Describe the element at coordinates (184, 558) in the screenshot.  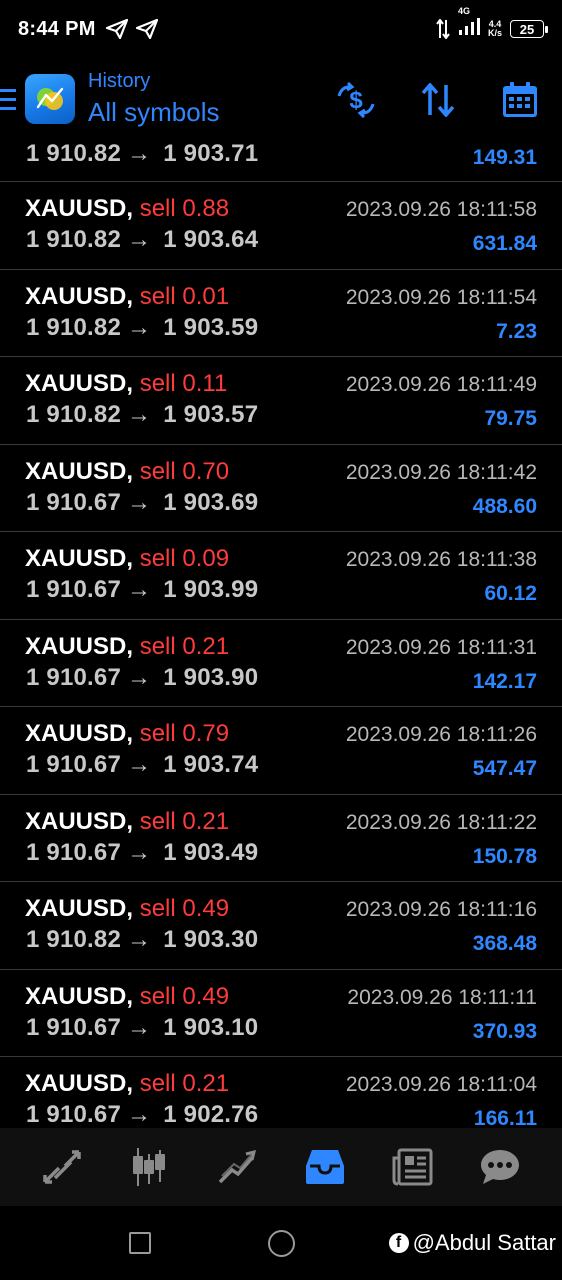
I see `side-volume-label: sell 0.09` at that location.